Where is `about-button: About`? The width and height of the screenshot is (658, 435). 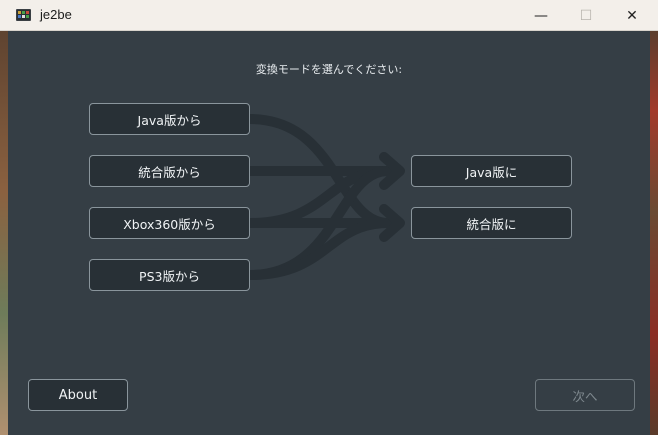
about-button: About is located at coordinates (78, 395).